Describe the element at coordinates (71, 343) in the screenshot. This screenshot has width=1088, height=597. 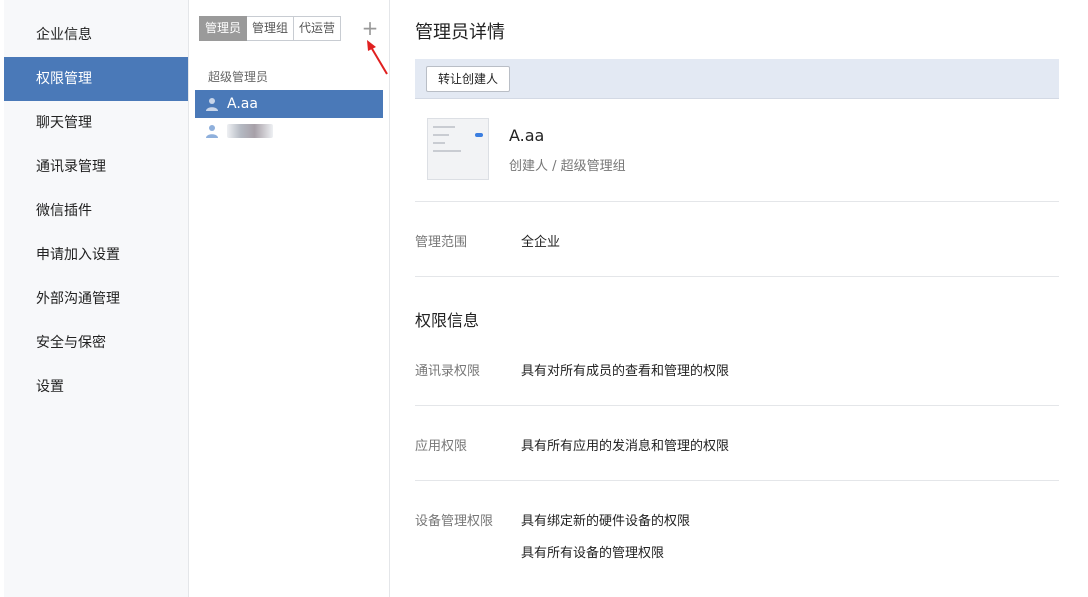
I see `sidebar-item-label: 安全与保密` at that location.